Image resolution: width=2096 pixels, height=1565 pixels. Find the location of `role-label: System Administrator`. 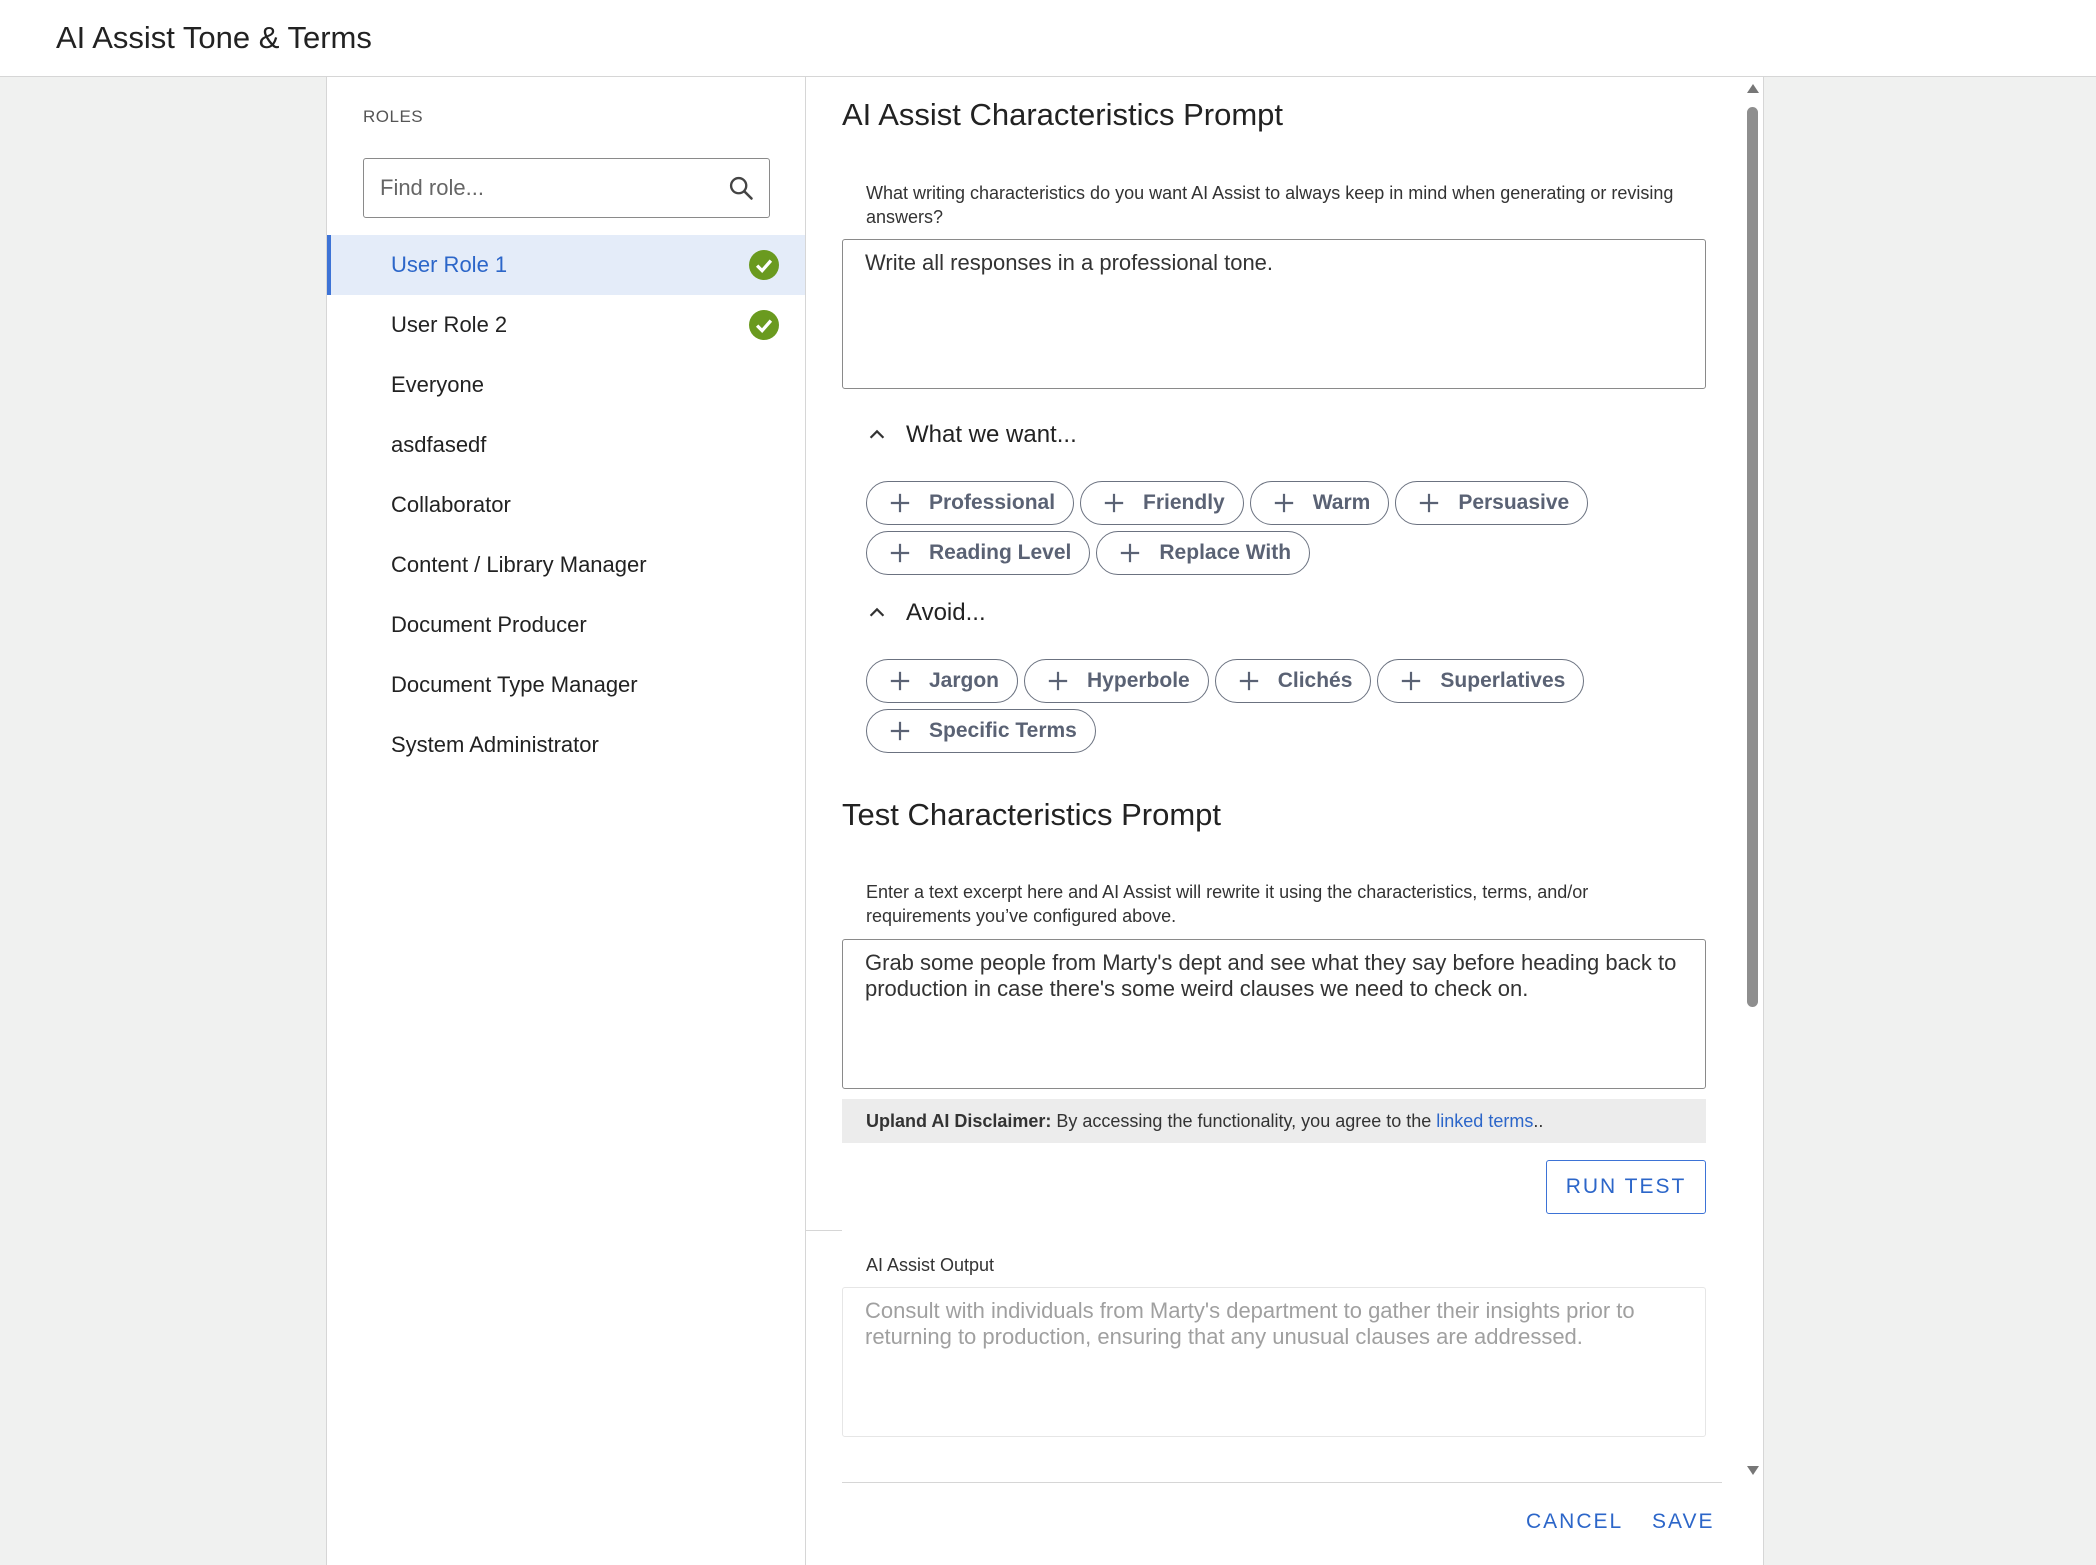

role-label: System Administrator is located at coordinates (495, 744).